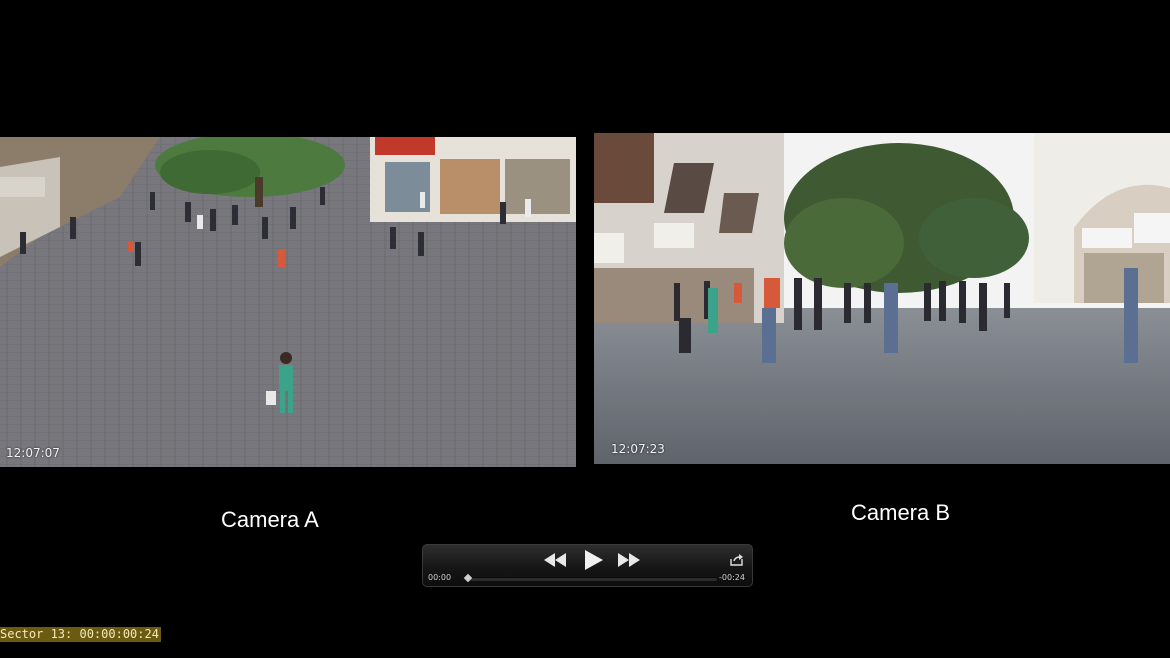 The width and height of the screenshot is (1170, 658). What do you see at coordinates (638, 449) in the screenshot?
I see `camera-b-timestamp: 12:07:23` at bounding box center [638, 449].